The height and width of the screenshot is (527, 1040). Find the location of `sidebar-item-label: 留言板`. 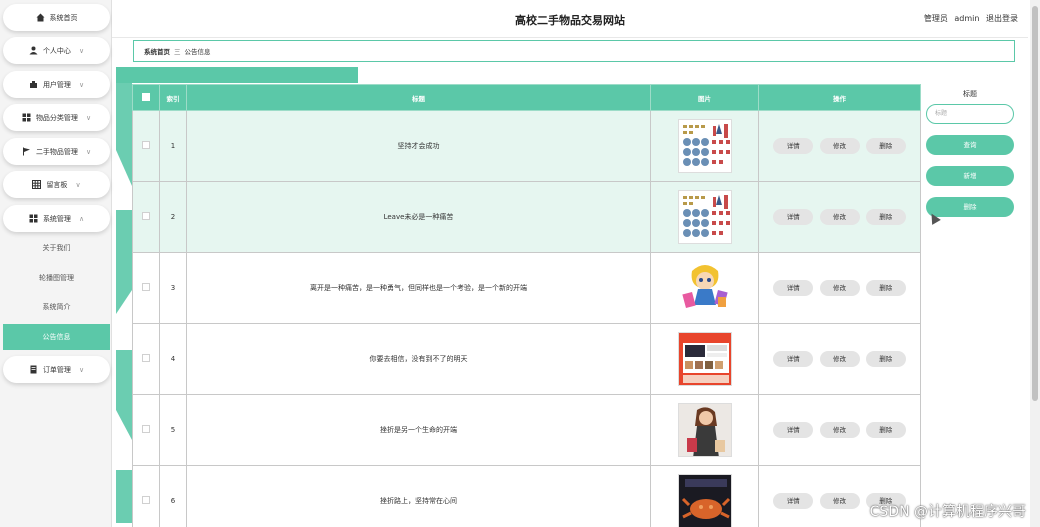

sidebar-item-label: 留言板 is located at coordinates (57, 184).